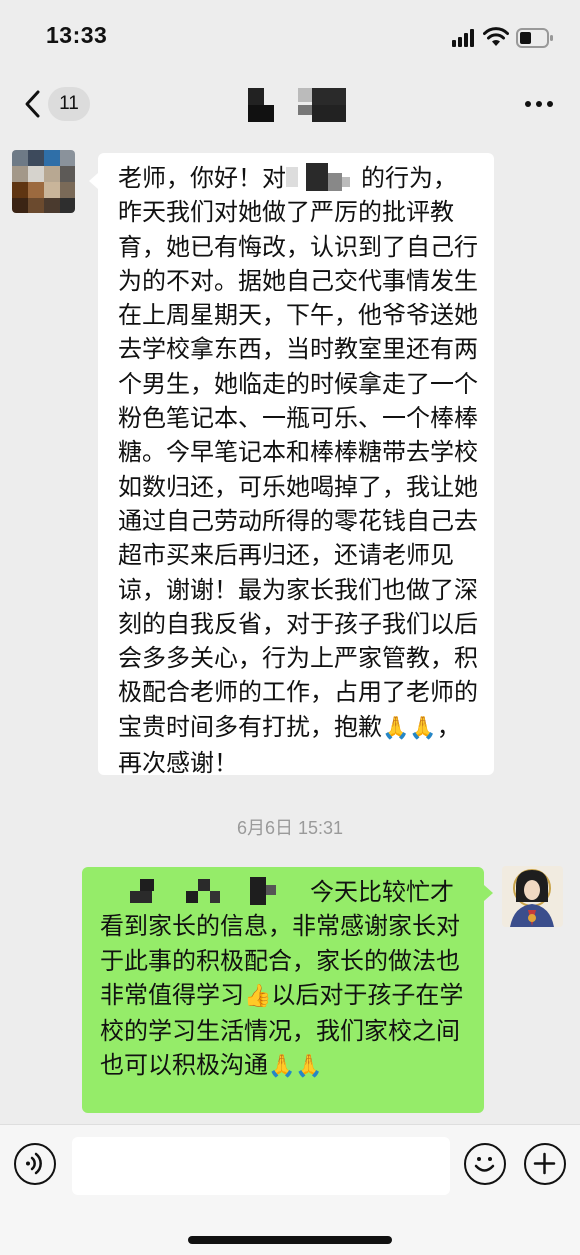 Image resolution: width=580 pixels, height=1255 pixels. Describe the element at coordinates (69, 104) in the screenshot. I see `unread-count-badge: 11` at that location.